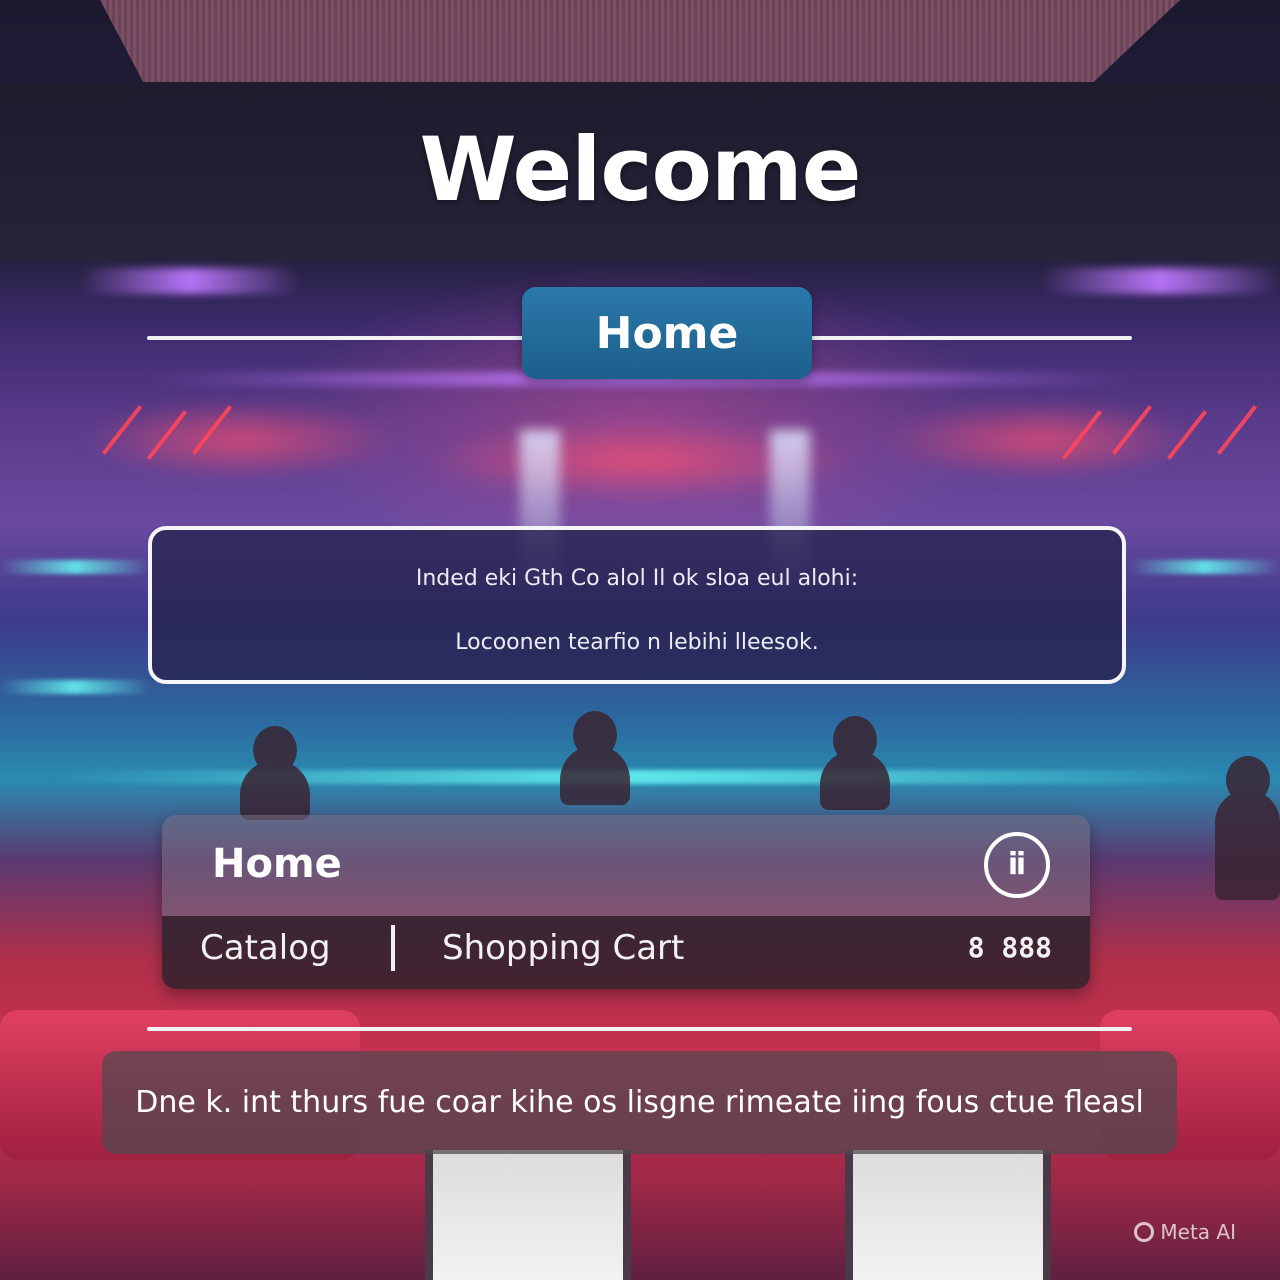 The width and height of the screenshot is (1280, 1280). What do you see at coordinates (563, 948) in the screenshot?
I see `nav-link-shopping-cart: Shopping Cart` at bounding box center [563, 948].